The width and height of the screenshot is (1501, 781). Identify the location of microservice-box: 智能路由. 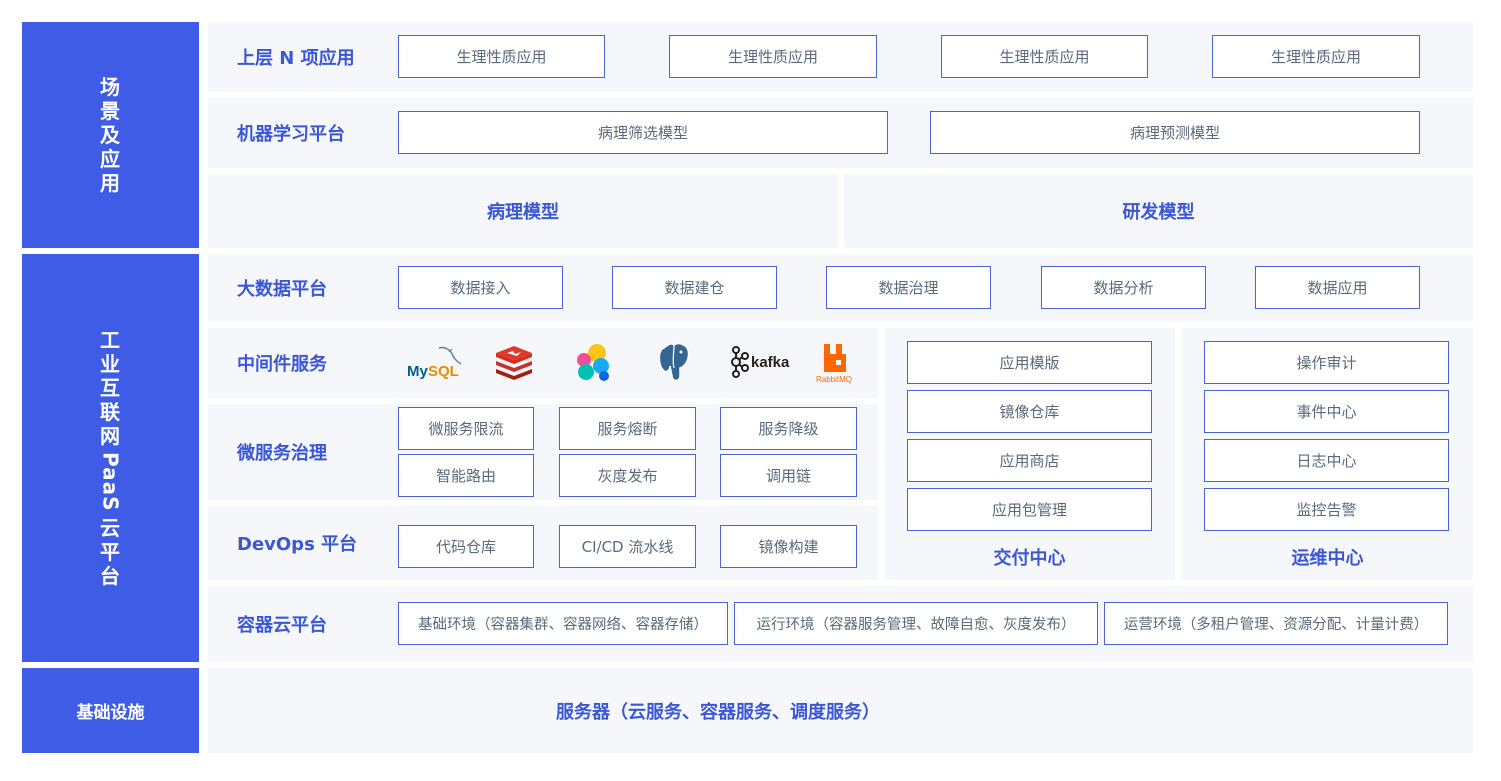
(466, 475).